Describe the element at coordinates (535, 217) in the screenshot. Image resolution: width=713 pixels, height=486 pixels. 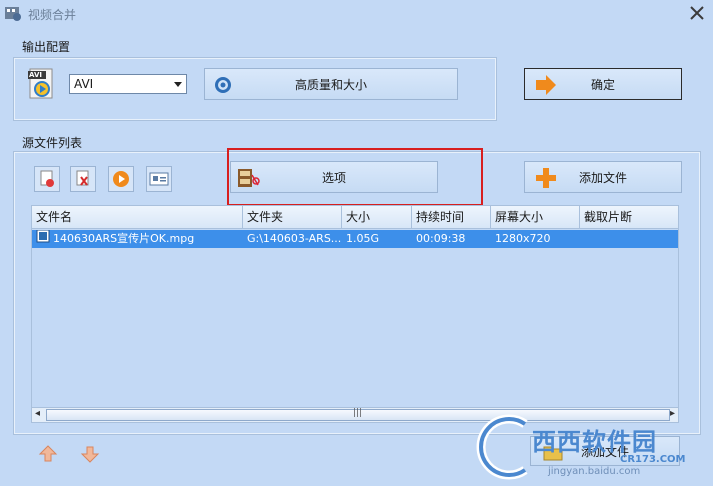
I see `column-header: 屏幕大小` at that location.